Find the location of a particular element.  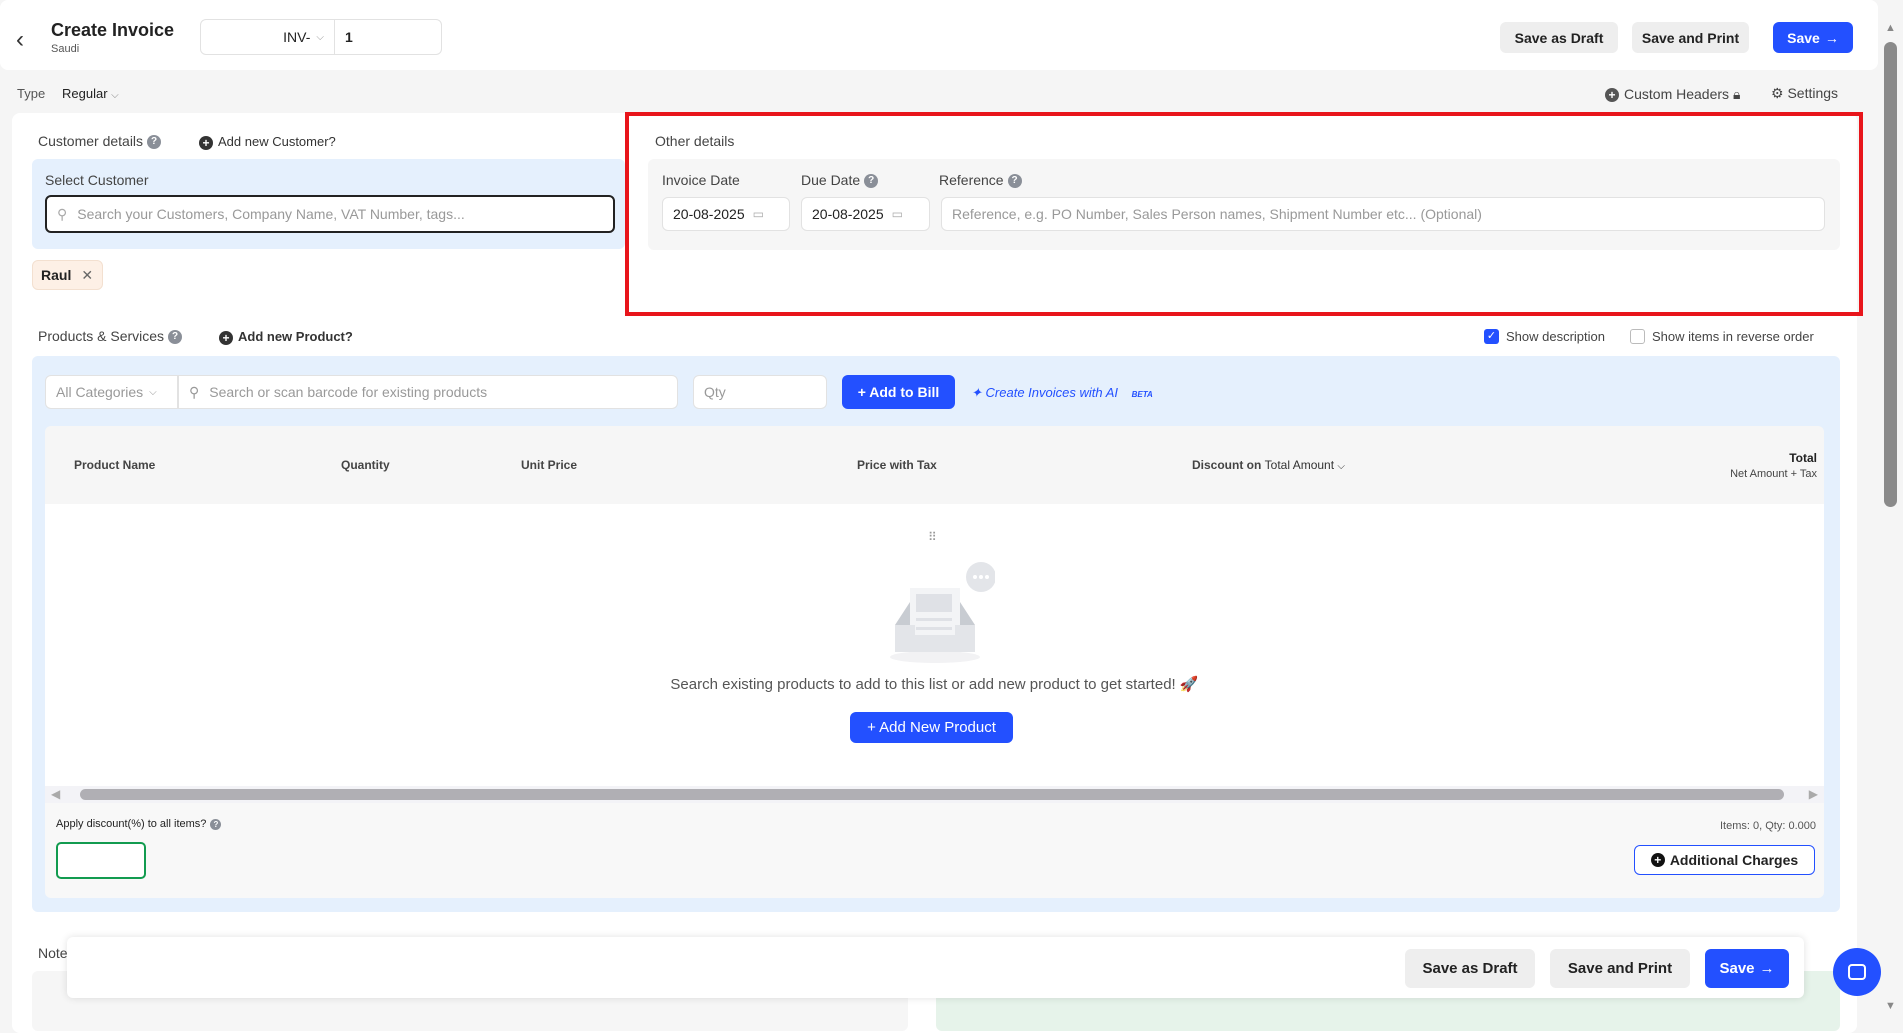

due-date-label: Due Date? is located at coordinates (840, 180).